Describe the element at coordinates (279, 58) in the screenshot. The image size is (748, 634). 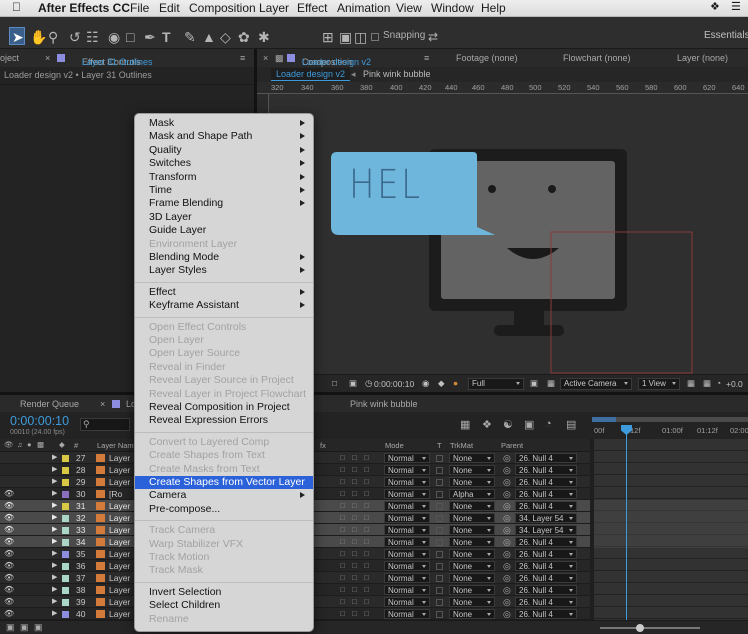
I see `comp-lock-icon: ▩` at that location.